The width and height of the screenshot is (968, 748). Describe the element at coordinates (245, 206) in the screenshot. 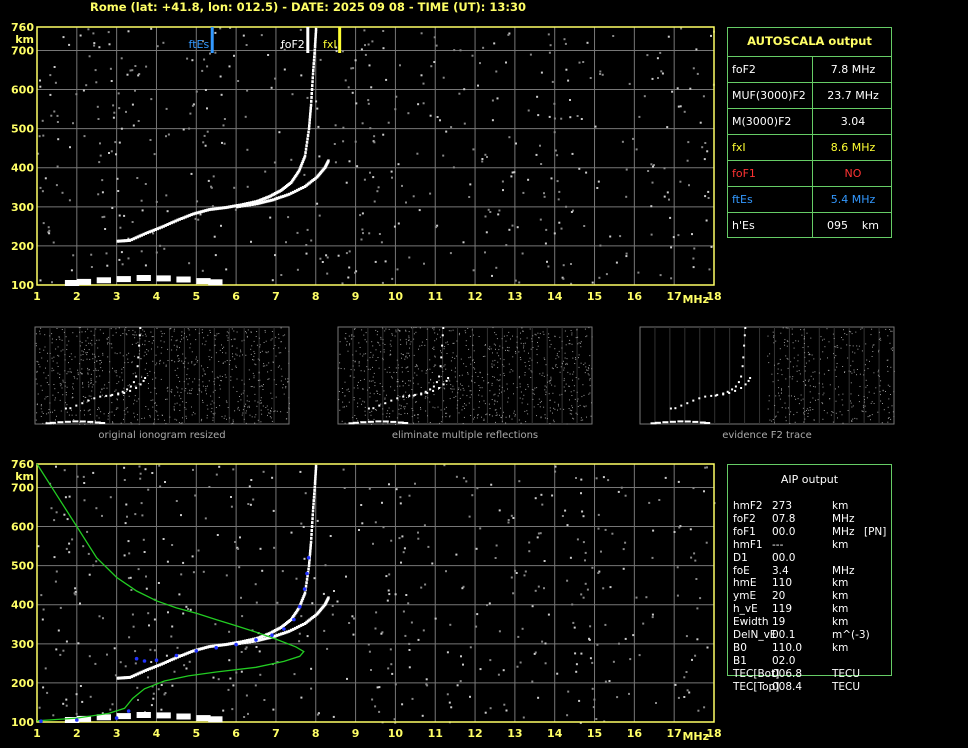

I see `x-trace-point` at that location.